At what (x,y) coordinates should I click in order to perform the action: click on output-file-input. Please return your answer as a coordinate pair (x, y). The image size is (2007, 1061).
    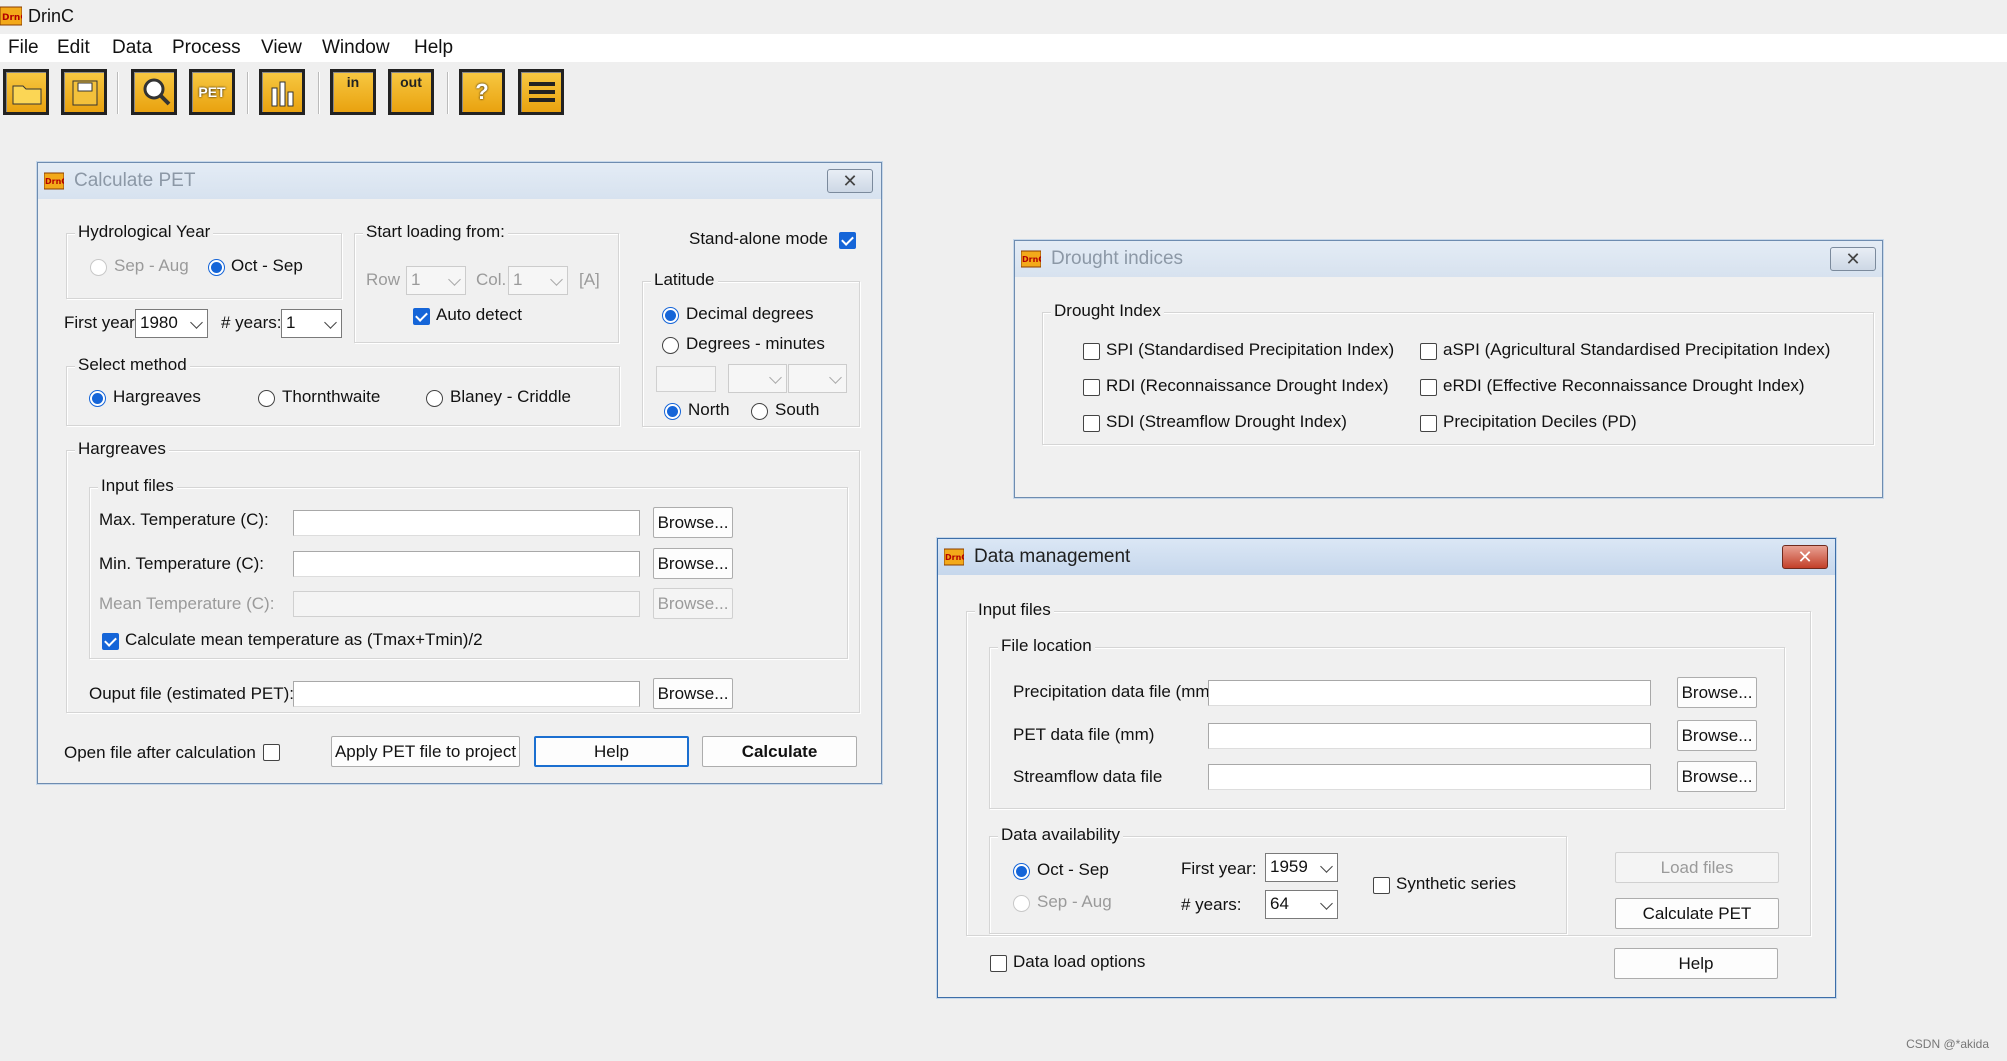
    Looking at the image, I should click on (466, 694).